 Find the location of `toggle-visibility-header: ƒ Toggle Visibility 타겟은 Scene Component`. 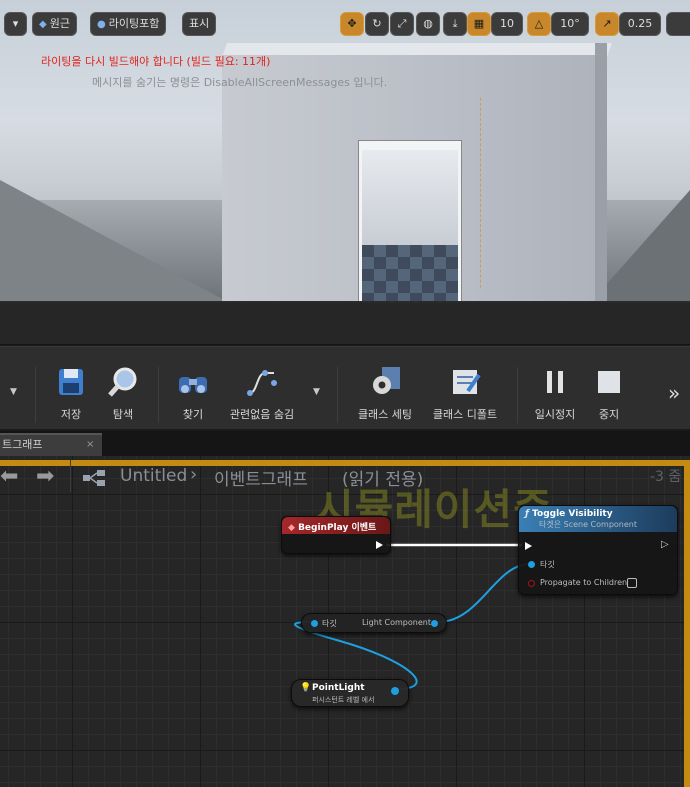

toggle-visibility-header: ƒ Toggle Visibility 타겟은 Scene Component is located at coordinates (598, 519).